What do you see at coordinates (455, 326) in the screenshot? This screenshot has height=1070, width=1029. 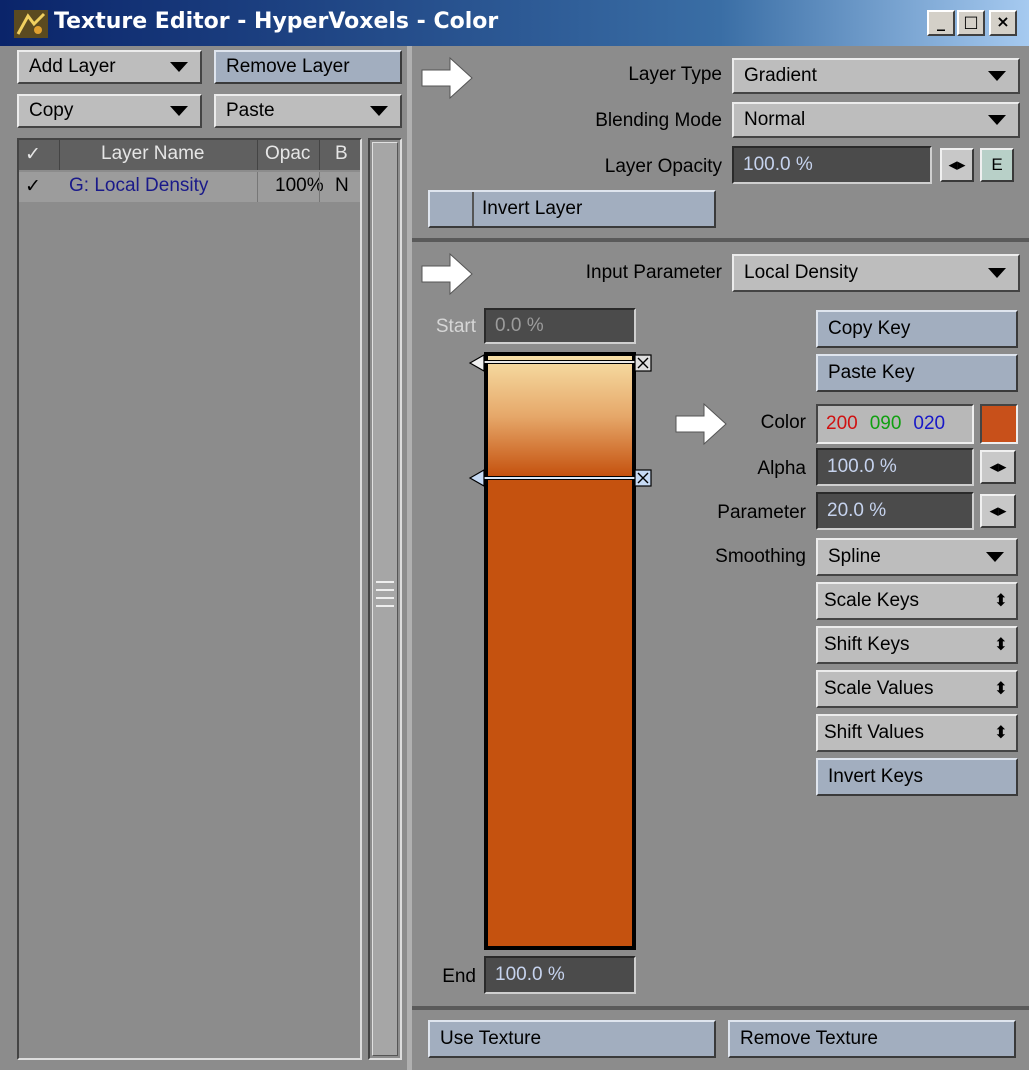 I see `start-label: Start` at bounding box center [455, 326].